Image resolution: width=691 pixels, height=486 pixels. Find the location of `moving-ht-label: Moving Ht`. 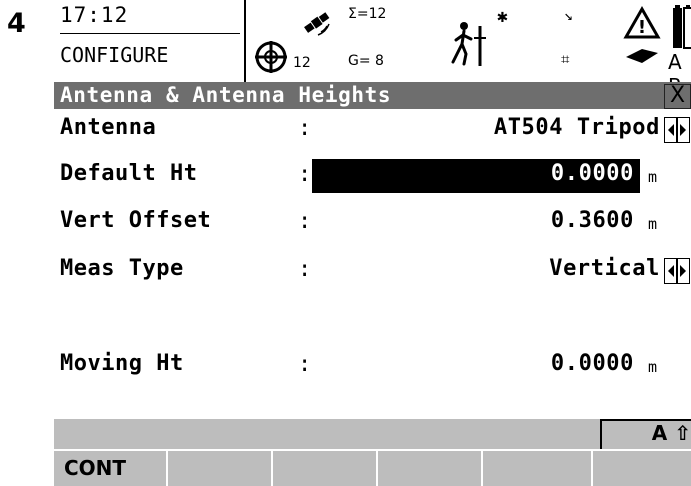

moving-ht-label: Moving Ht is located at coordinates (122, 363).